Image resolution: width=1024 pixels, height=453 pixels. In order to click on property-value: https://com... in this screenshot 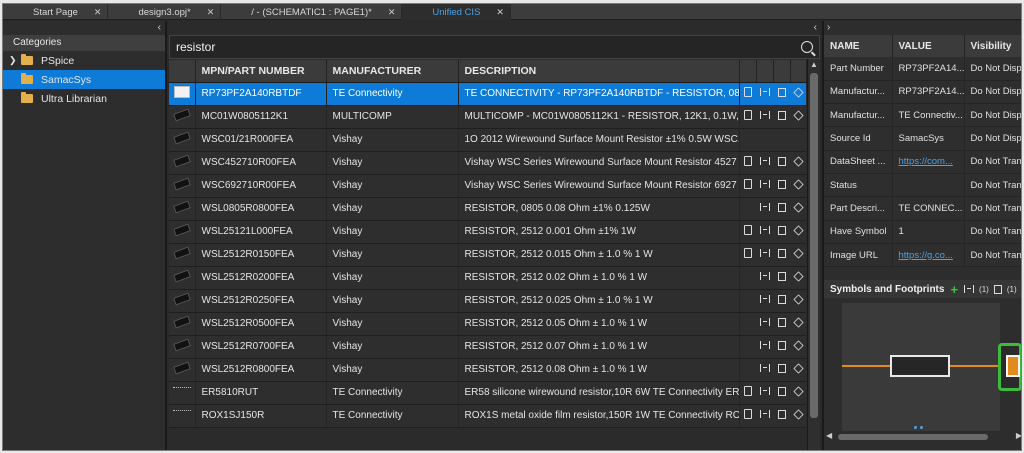, I will do `click(928, 162)`.